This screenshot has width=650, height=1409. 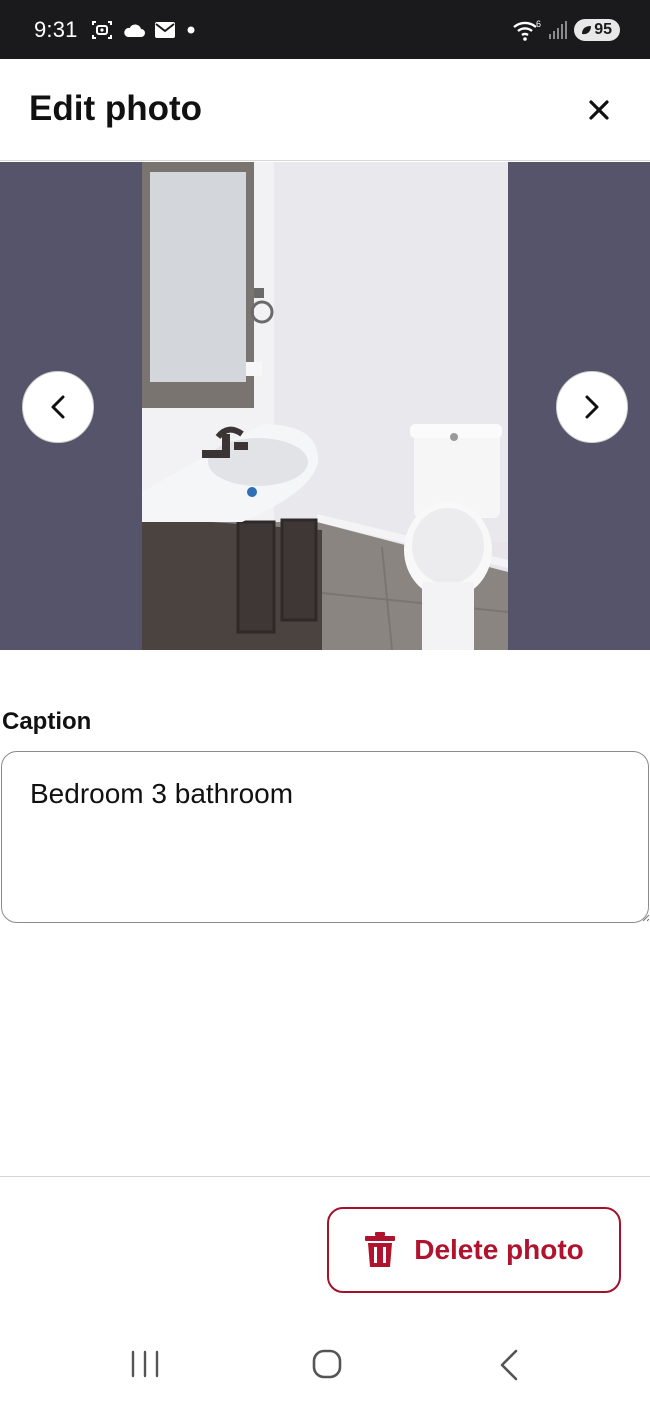 I want to click on close-button, so click(x=599, y=110).